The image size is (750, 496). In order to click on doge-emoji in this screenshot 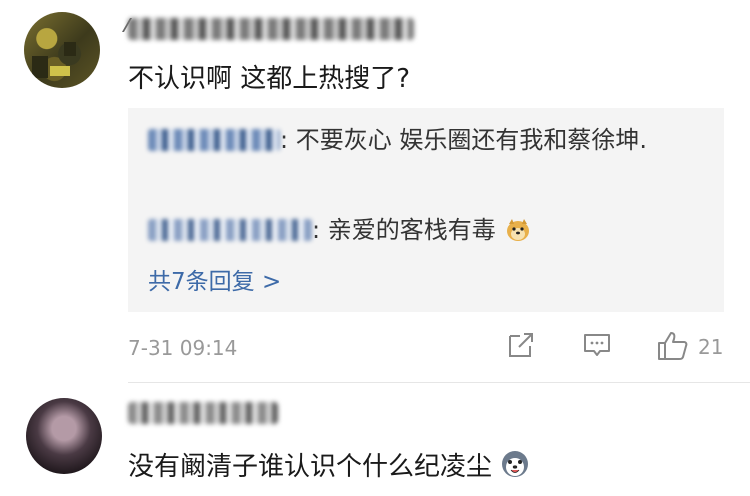, I will do `click(518, 230)`.